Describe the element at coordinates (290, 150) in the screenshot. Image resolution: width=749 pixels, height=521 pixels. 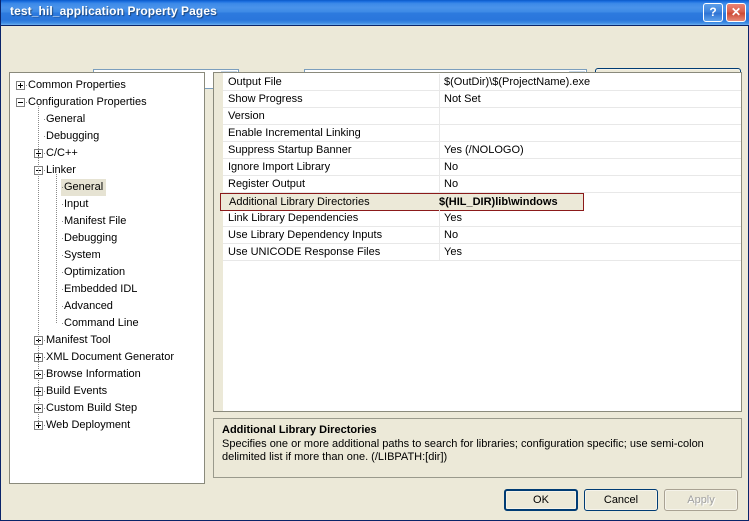
I see `property-name: Suppress Startup Banner` at that location.